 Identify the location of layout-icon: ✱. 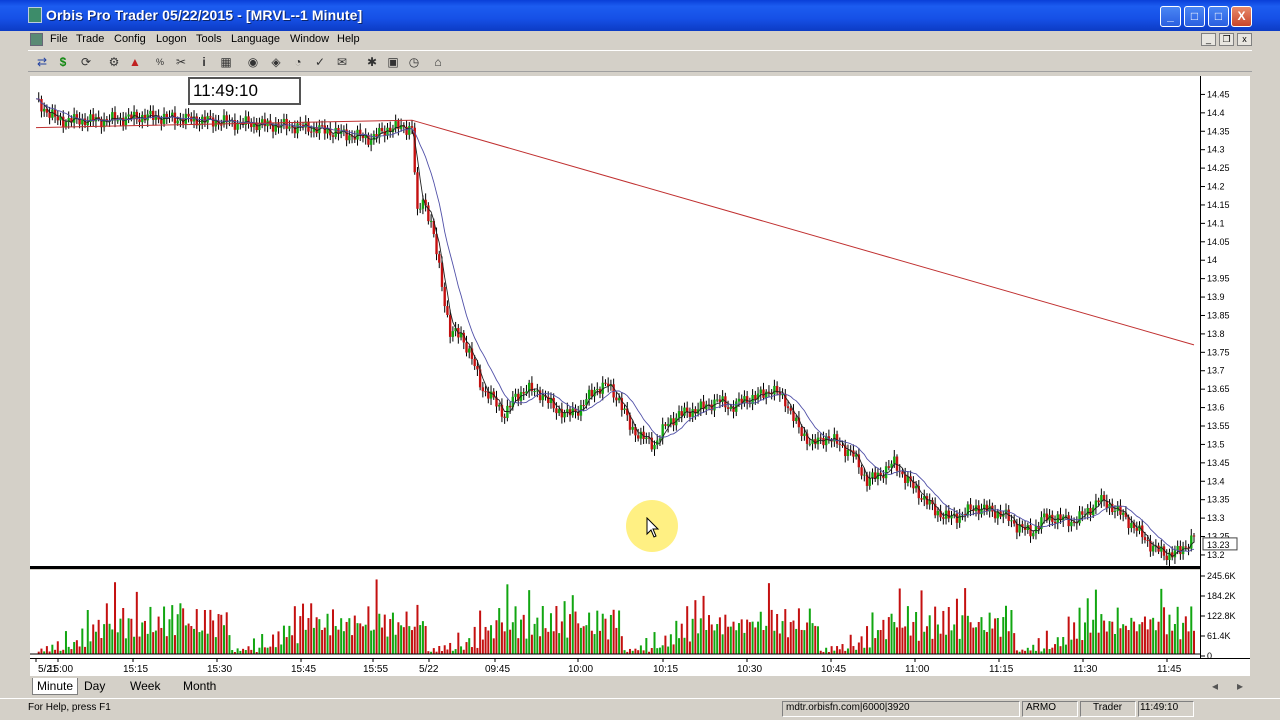
(372, 62).